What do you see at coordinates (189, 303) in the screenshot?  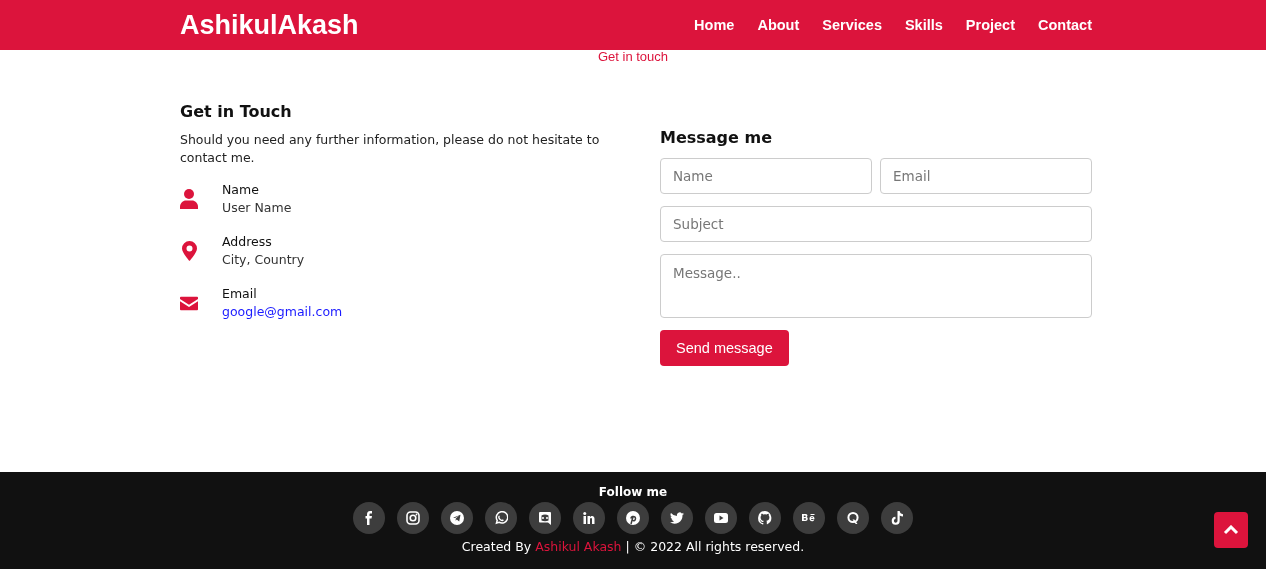 I see `envelope-icon` at bounding box center [189, 303].